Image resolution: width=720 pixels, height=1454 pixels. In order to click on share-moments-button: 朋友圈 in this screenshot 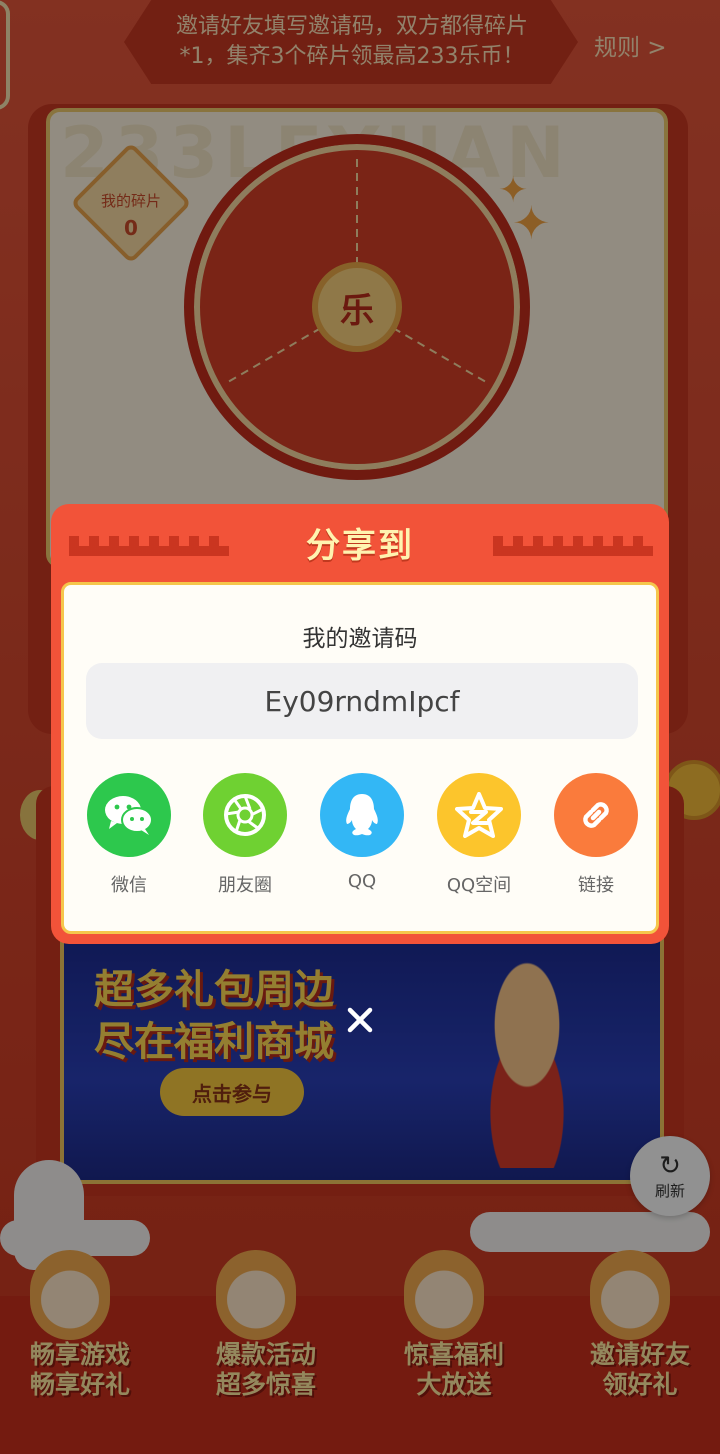, I will do `click(245, 834)`.